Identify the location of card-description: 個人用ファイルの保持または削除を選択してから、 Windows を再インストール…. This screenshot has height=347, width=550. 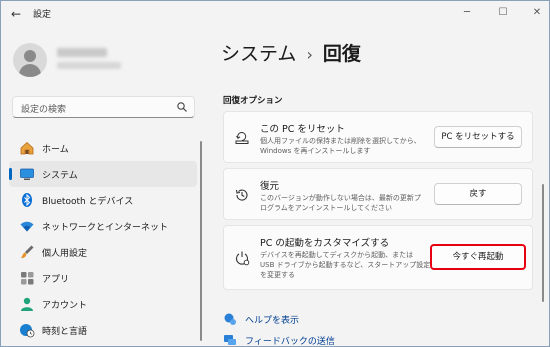
(340, 146).